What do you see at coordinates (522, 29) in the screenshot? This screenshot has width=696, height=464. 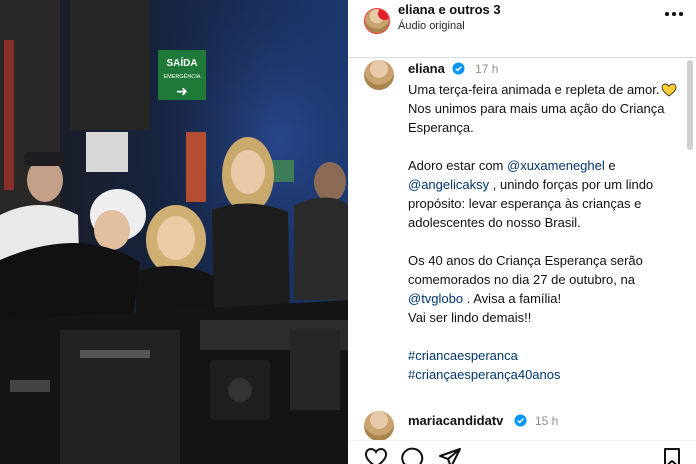 I see `post-header: eliana e outros 3 Áudio original` at bounding box center [522, 29].